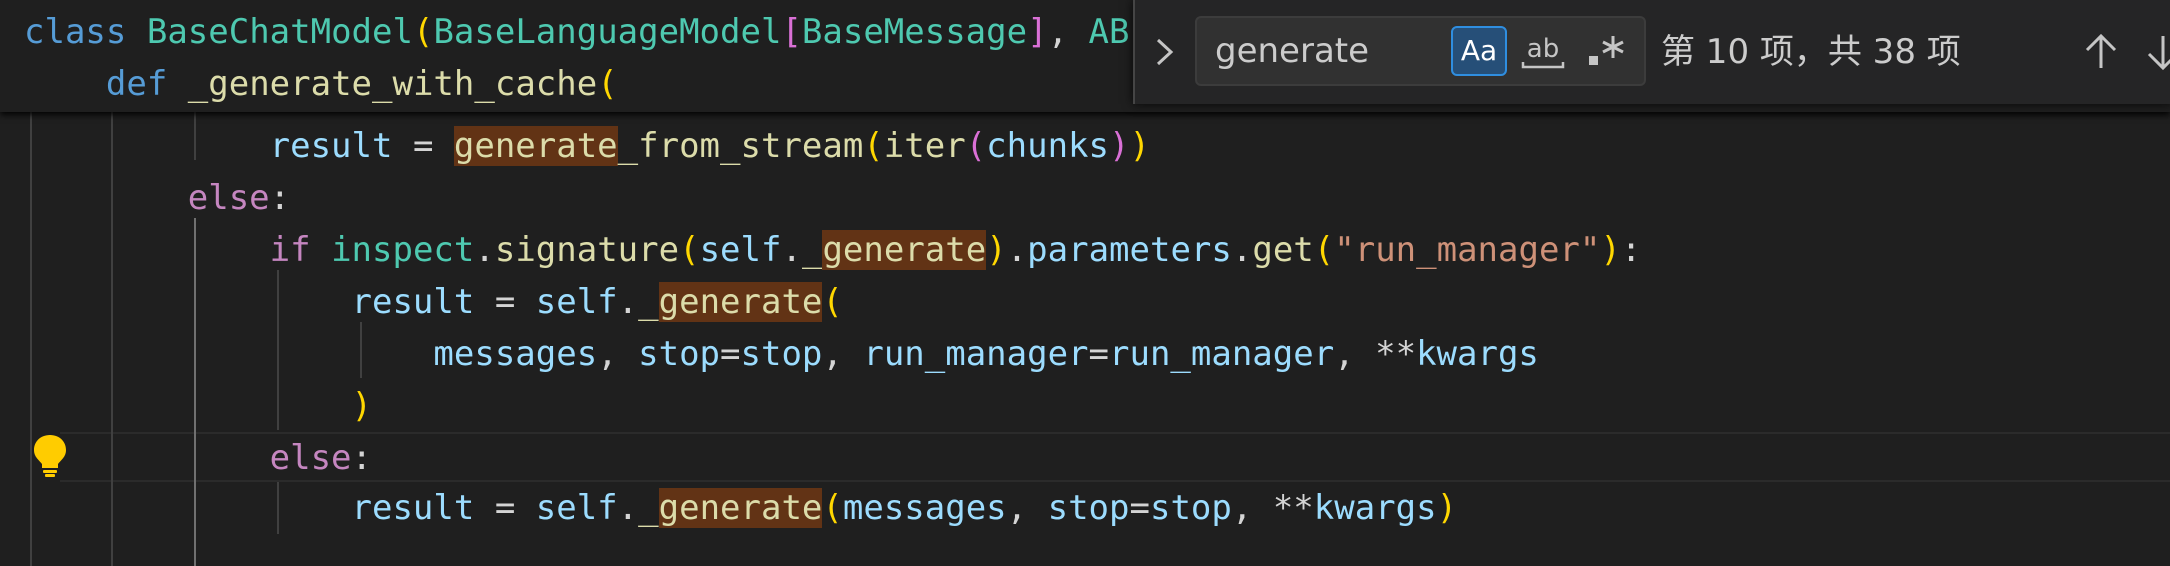 This screenshot has width=2170, height=566. Describe the element at coordinates (924, 146) in the screenshot. I see `function-name: iter` at that location.